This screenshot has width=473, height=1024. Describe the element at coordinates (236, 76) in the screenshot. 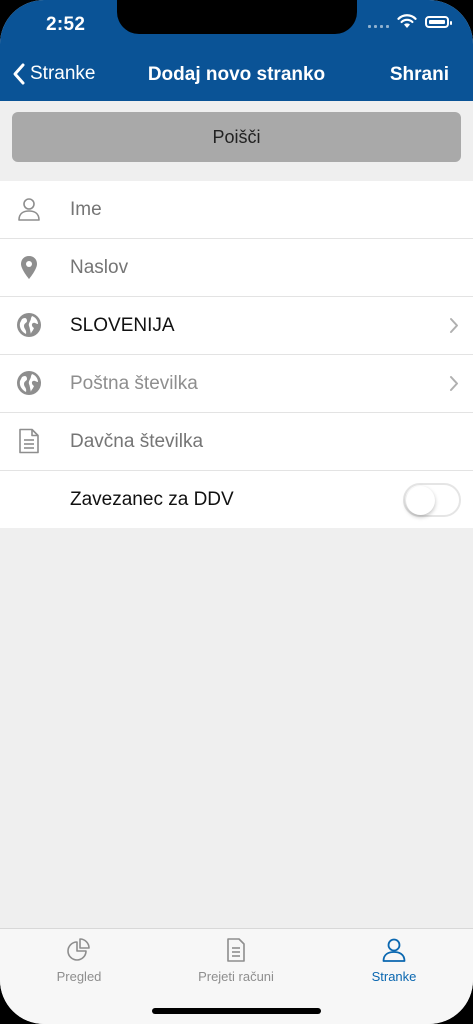

I see `navigation-bar: Stranke Dodaj novo stranko Shrani` at that location.